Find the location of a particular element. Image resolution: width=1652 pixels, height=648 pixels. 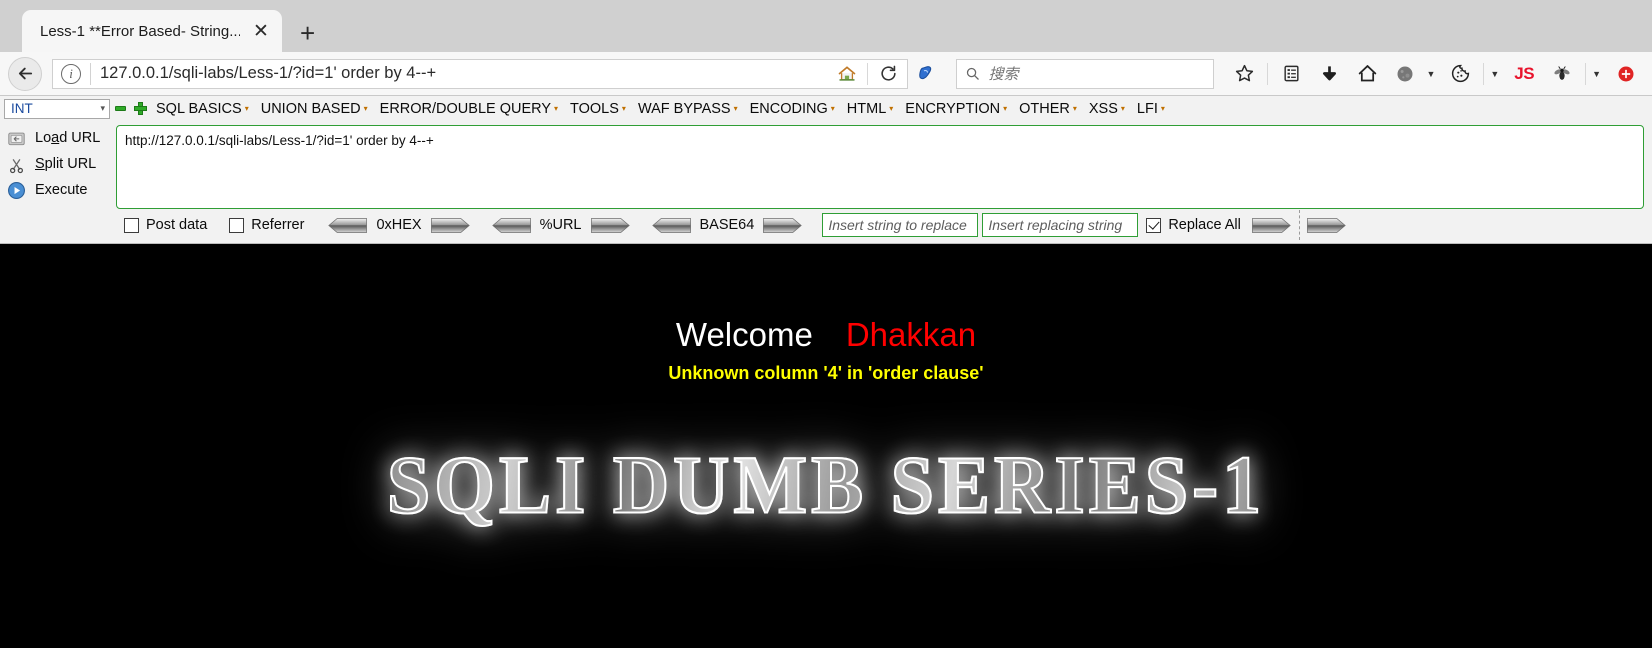

globe-icon is located at coordinates (1405, 74).